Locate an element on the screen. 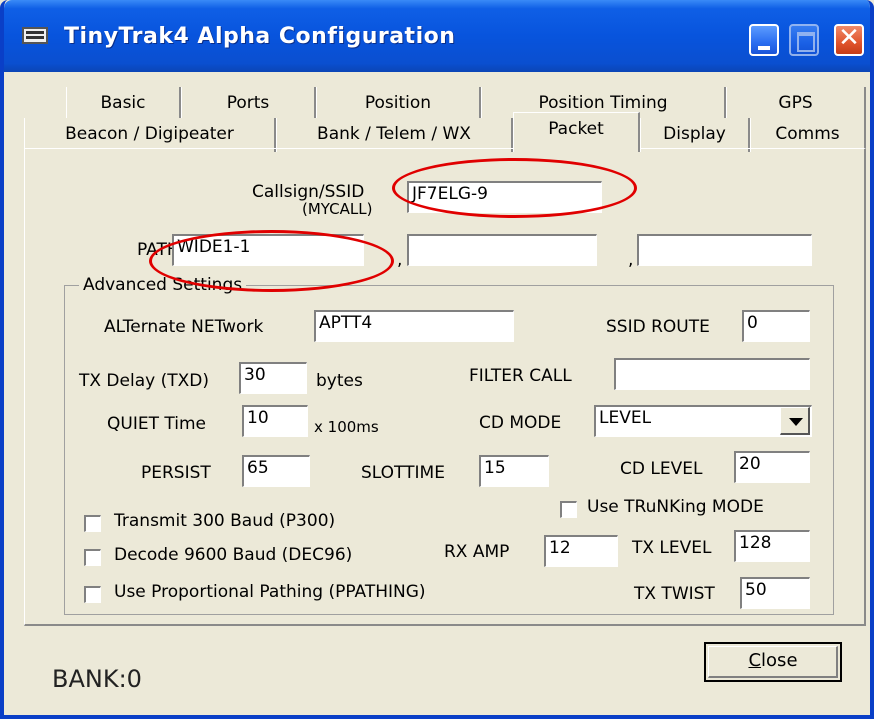 Image resolution: width=874 pixels, height=719 pixels. tab-comms: Comms is located at coordinates (808, 135).